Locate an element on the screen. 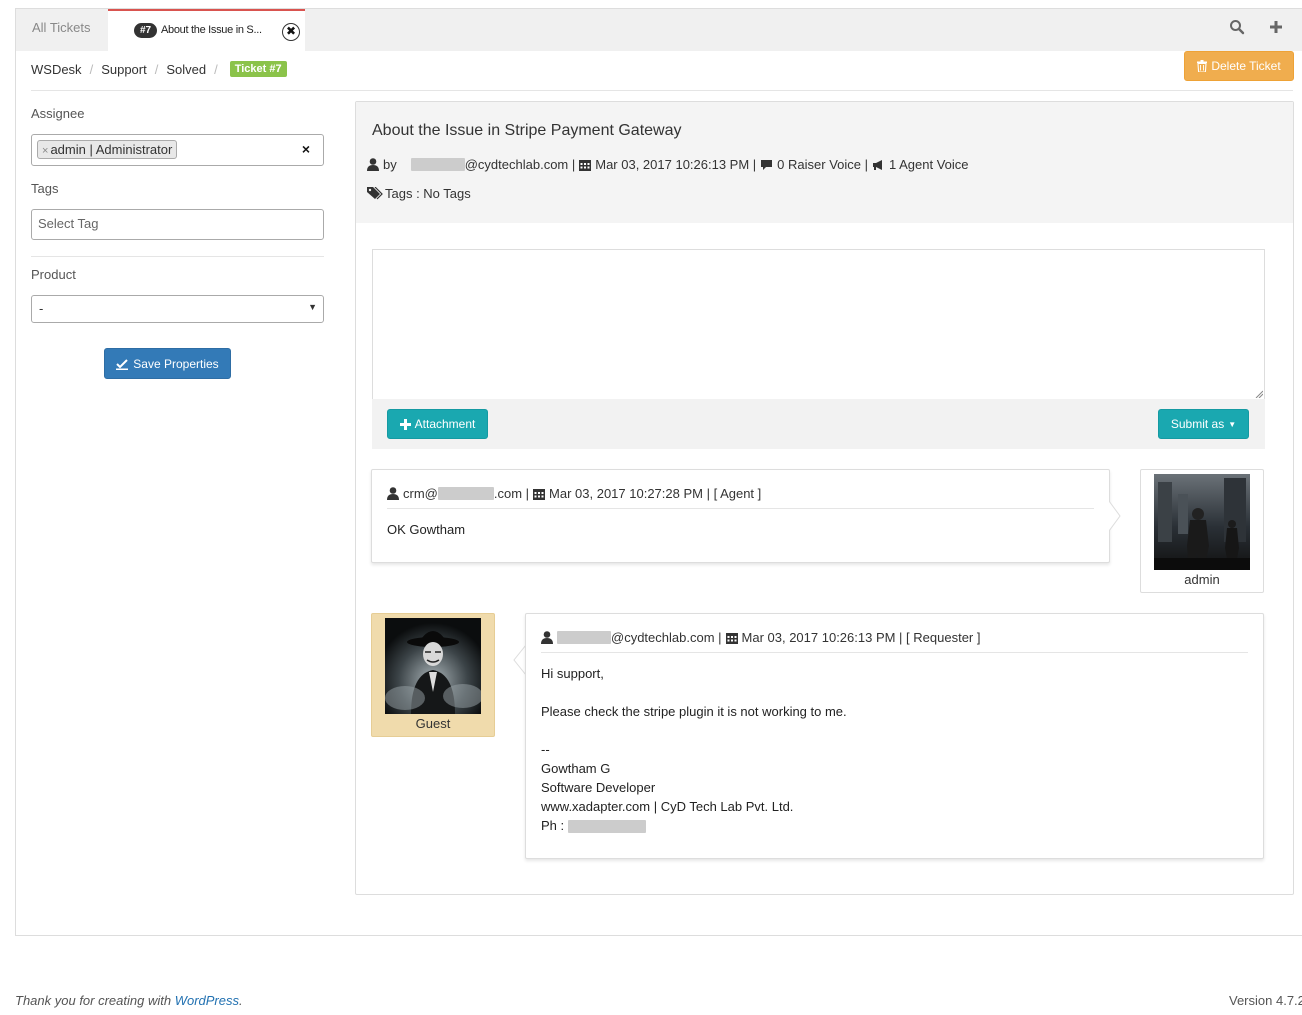 Image resolution: width=1302 pixels, height=1015 pixels. clear-assignee-icon: × is located at coordinates (306, 149).